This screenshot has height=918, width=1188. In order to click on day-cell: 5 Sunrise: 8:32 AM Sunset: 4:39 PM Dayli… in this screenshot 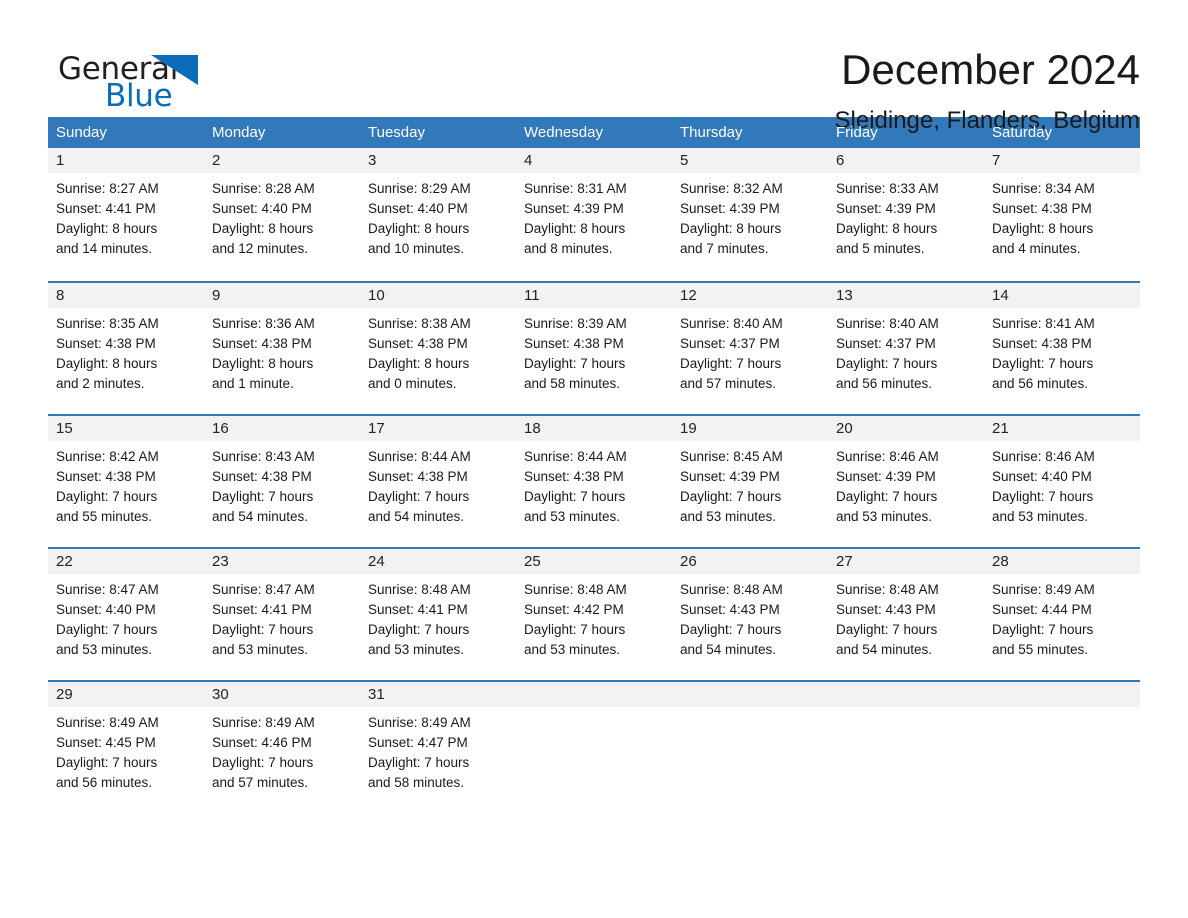, I will do `click(750, 210)`.